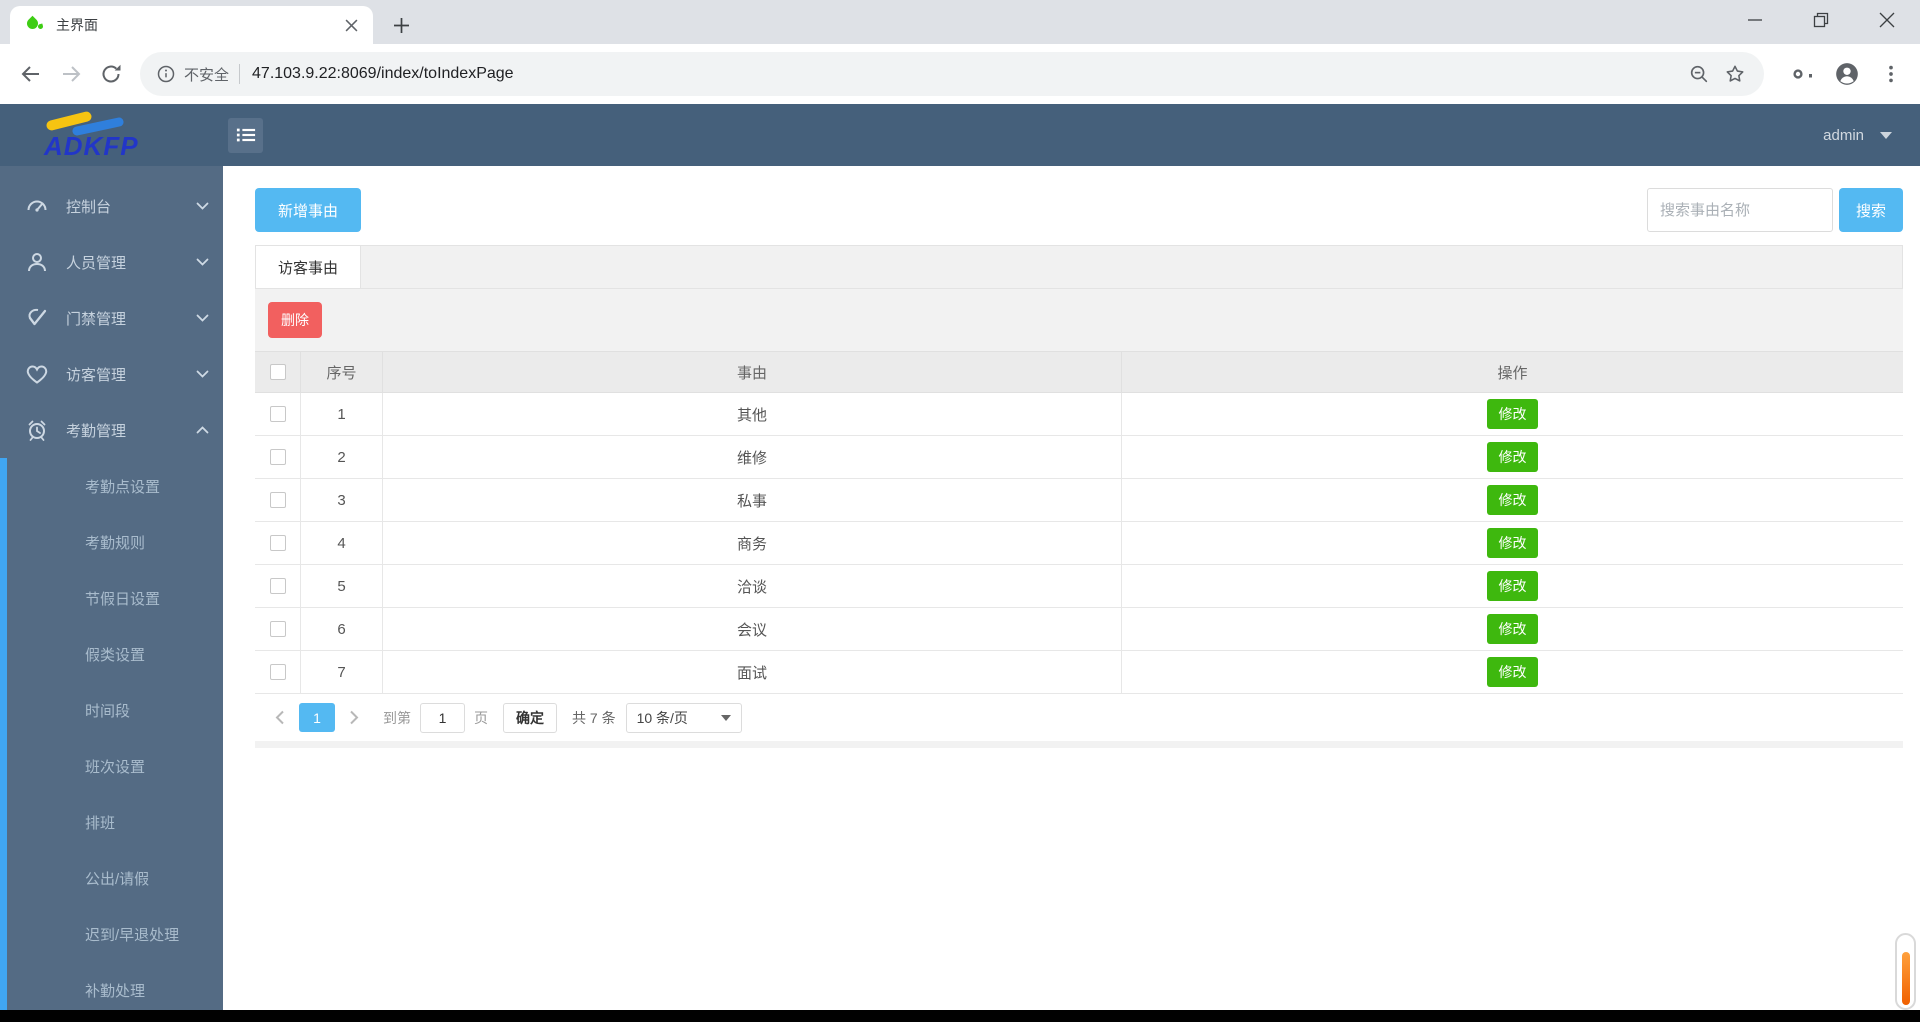  I want to click on select-all-checkbox, so click(277, 372).